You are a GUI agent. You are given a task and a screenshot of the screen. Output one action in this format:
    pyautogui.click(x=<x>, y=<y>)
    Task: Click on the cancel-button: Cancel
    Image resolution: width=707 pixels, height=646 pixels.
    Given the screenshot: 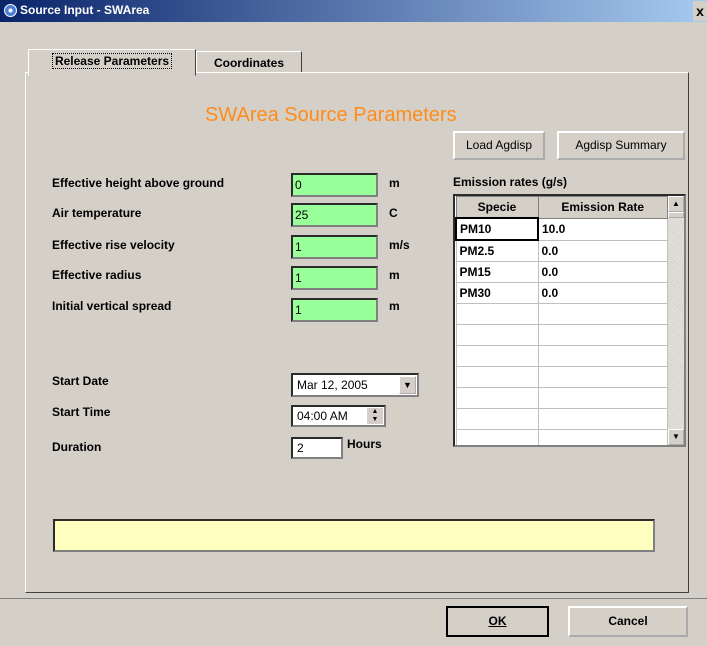 What is the action you would take?
    pyautogui.click(x=628, y=621)
    